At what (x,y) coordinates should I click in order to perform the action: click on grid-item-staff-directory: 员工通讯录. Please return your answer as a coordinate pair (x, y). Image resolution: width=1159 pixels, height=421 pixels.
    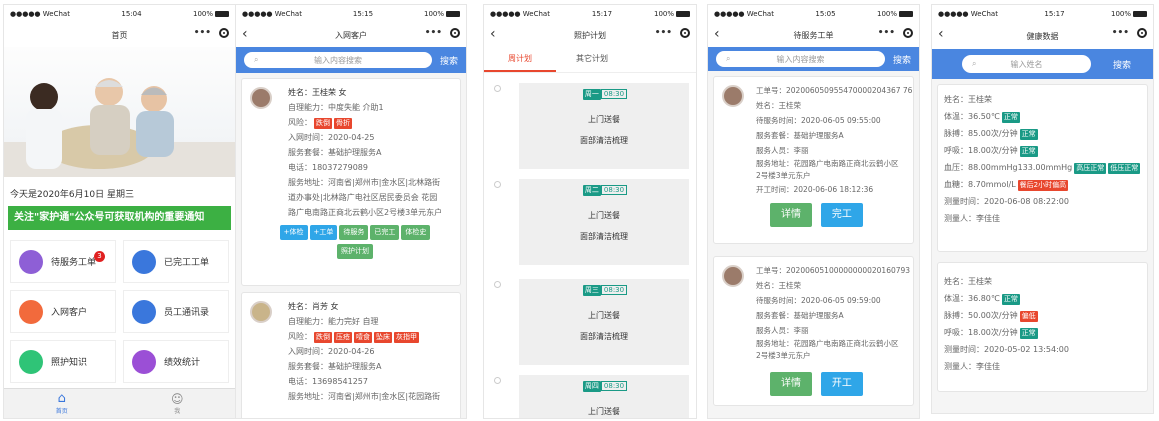
    Looking at the image, I should click on (176, 311).